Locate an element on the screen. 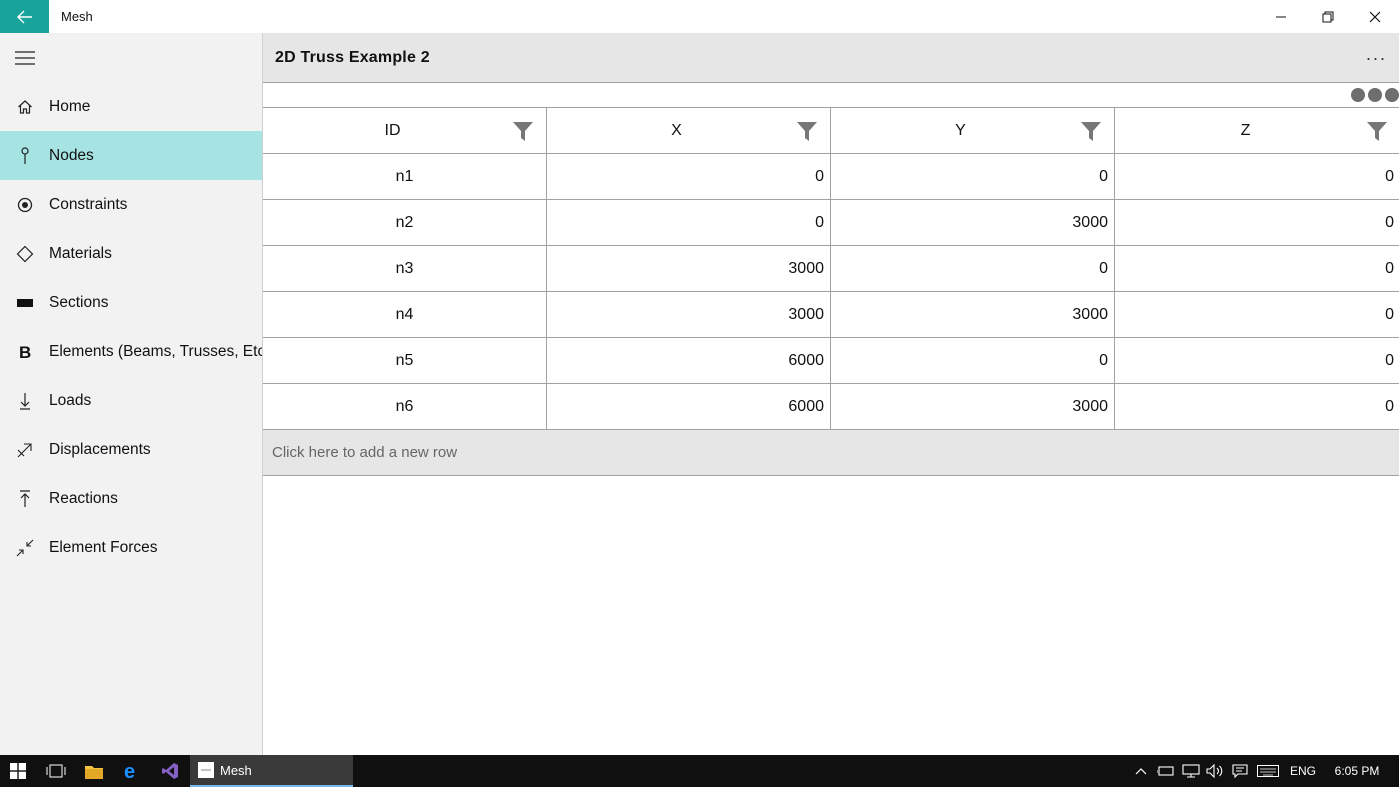 The image size is (1399, 787). start-button is located at coordinates (18, 771).